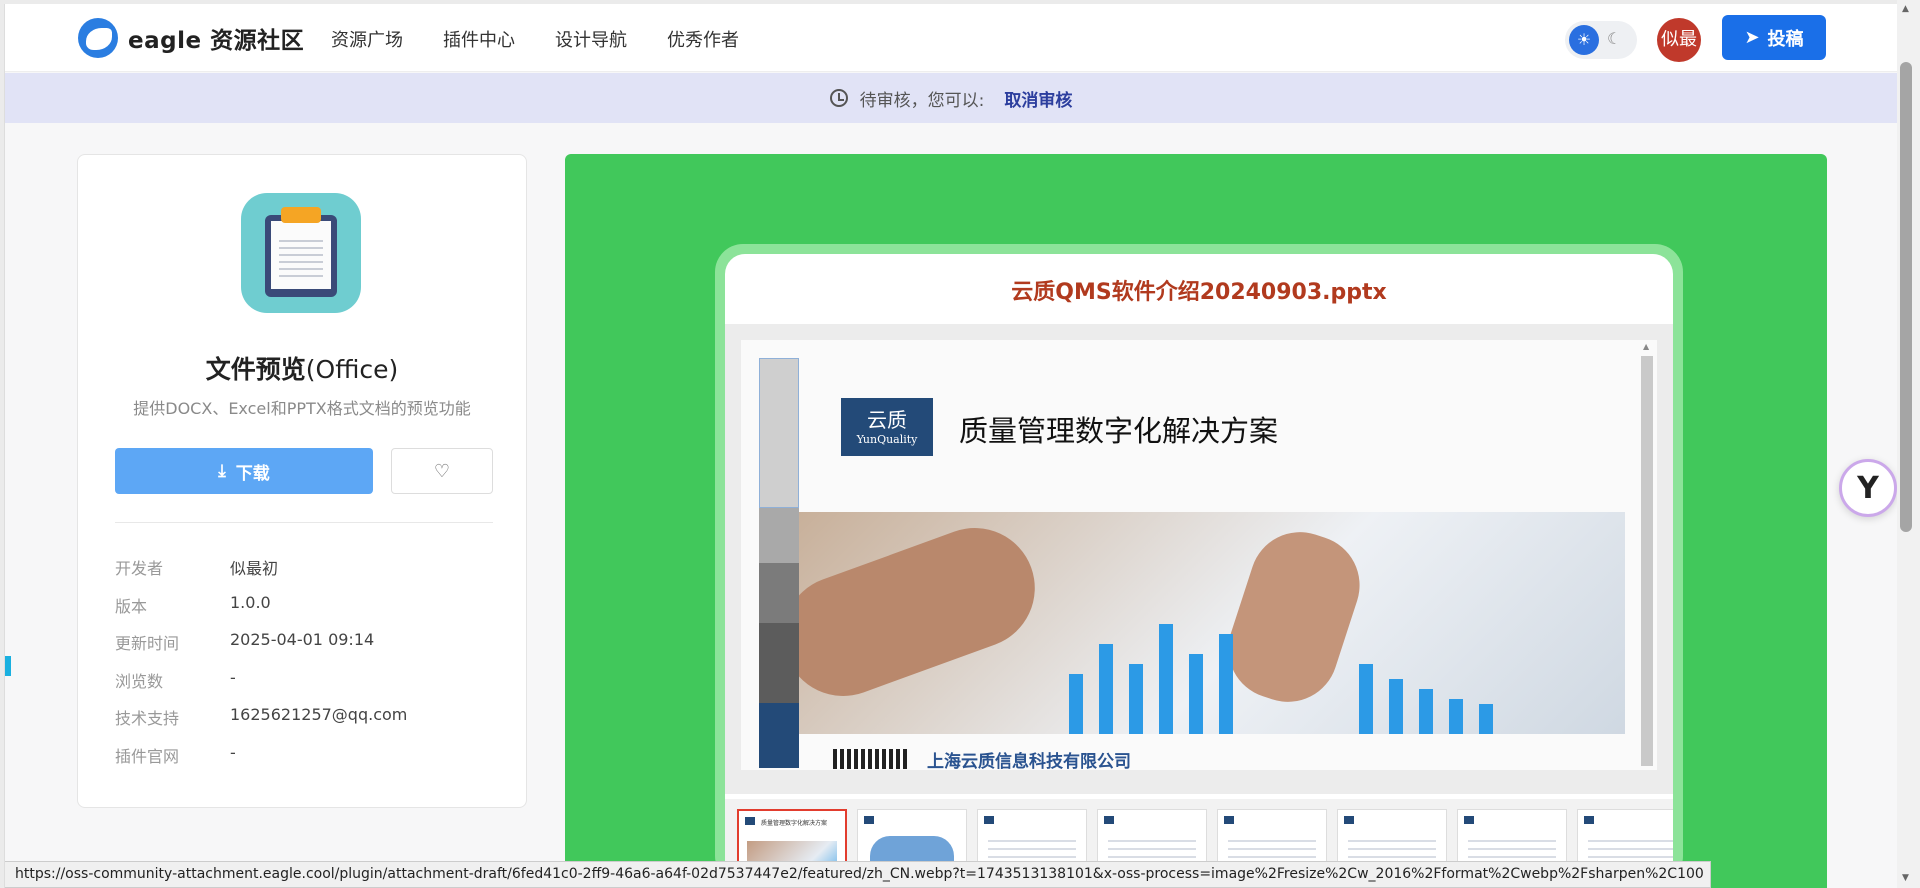 The height and width of the screenshot is (888, 1920). Describe the element at coordinates (922, 100) in the screenshot. I see `review-status-text: 待审核，您可以:` at that location.